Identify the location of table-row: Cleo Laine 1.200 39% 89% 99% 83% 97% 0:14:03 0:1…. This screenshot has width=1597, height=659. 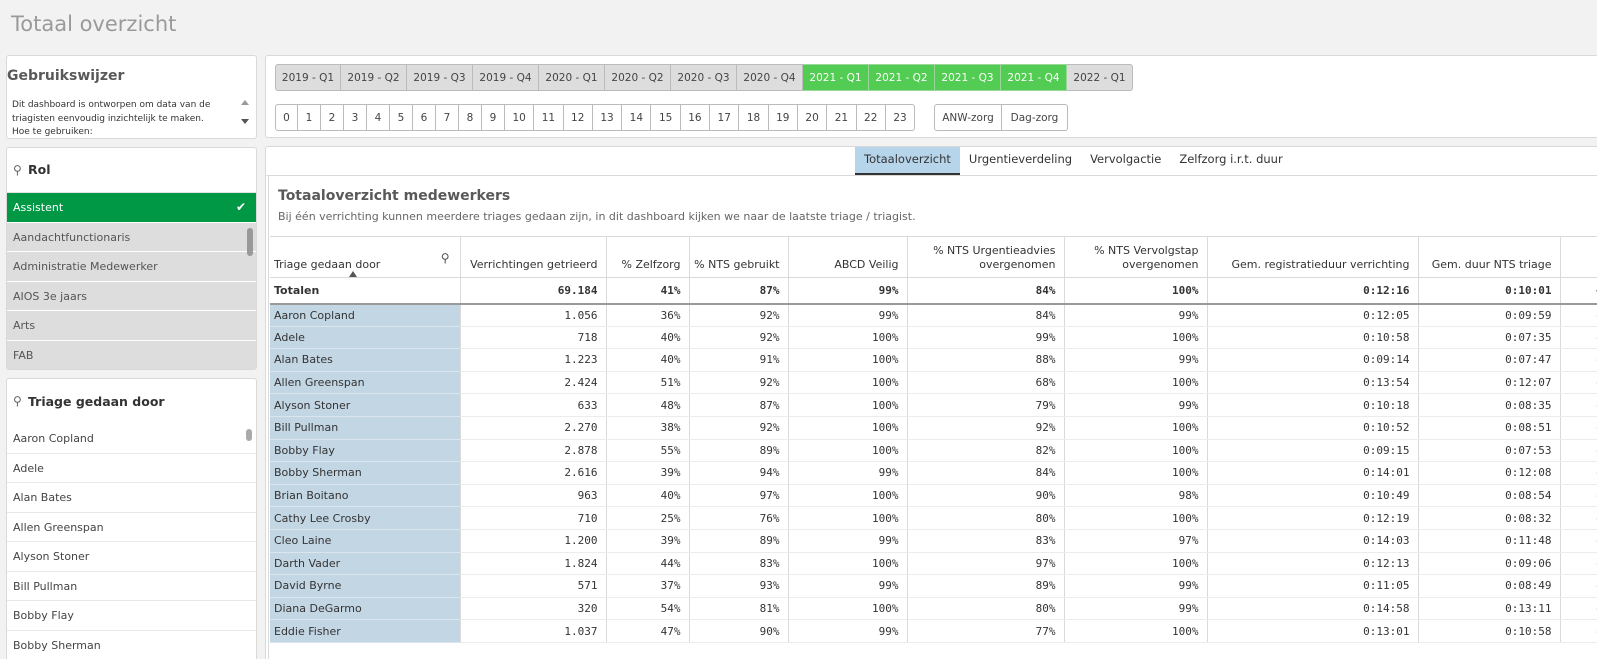
(933, 541).